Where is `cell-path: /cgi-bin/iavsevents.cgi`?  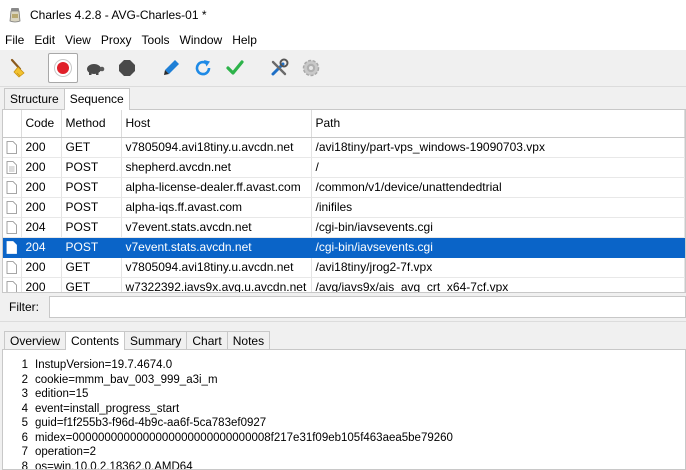 cell-path: /cgi-bin/iavsevents.cgi is located at coordinates (498, 247).